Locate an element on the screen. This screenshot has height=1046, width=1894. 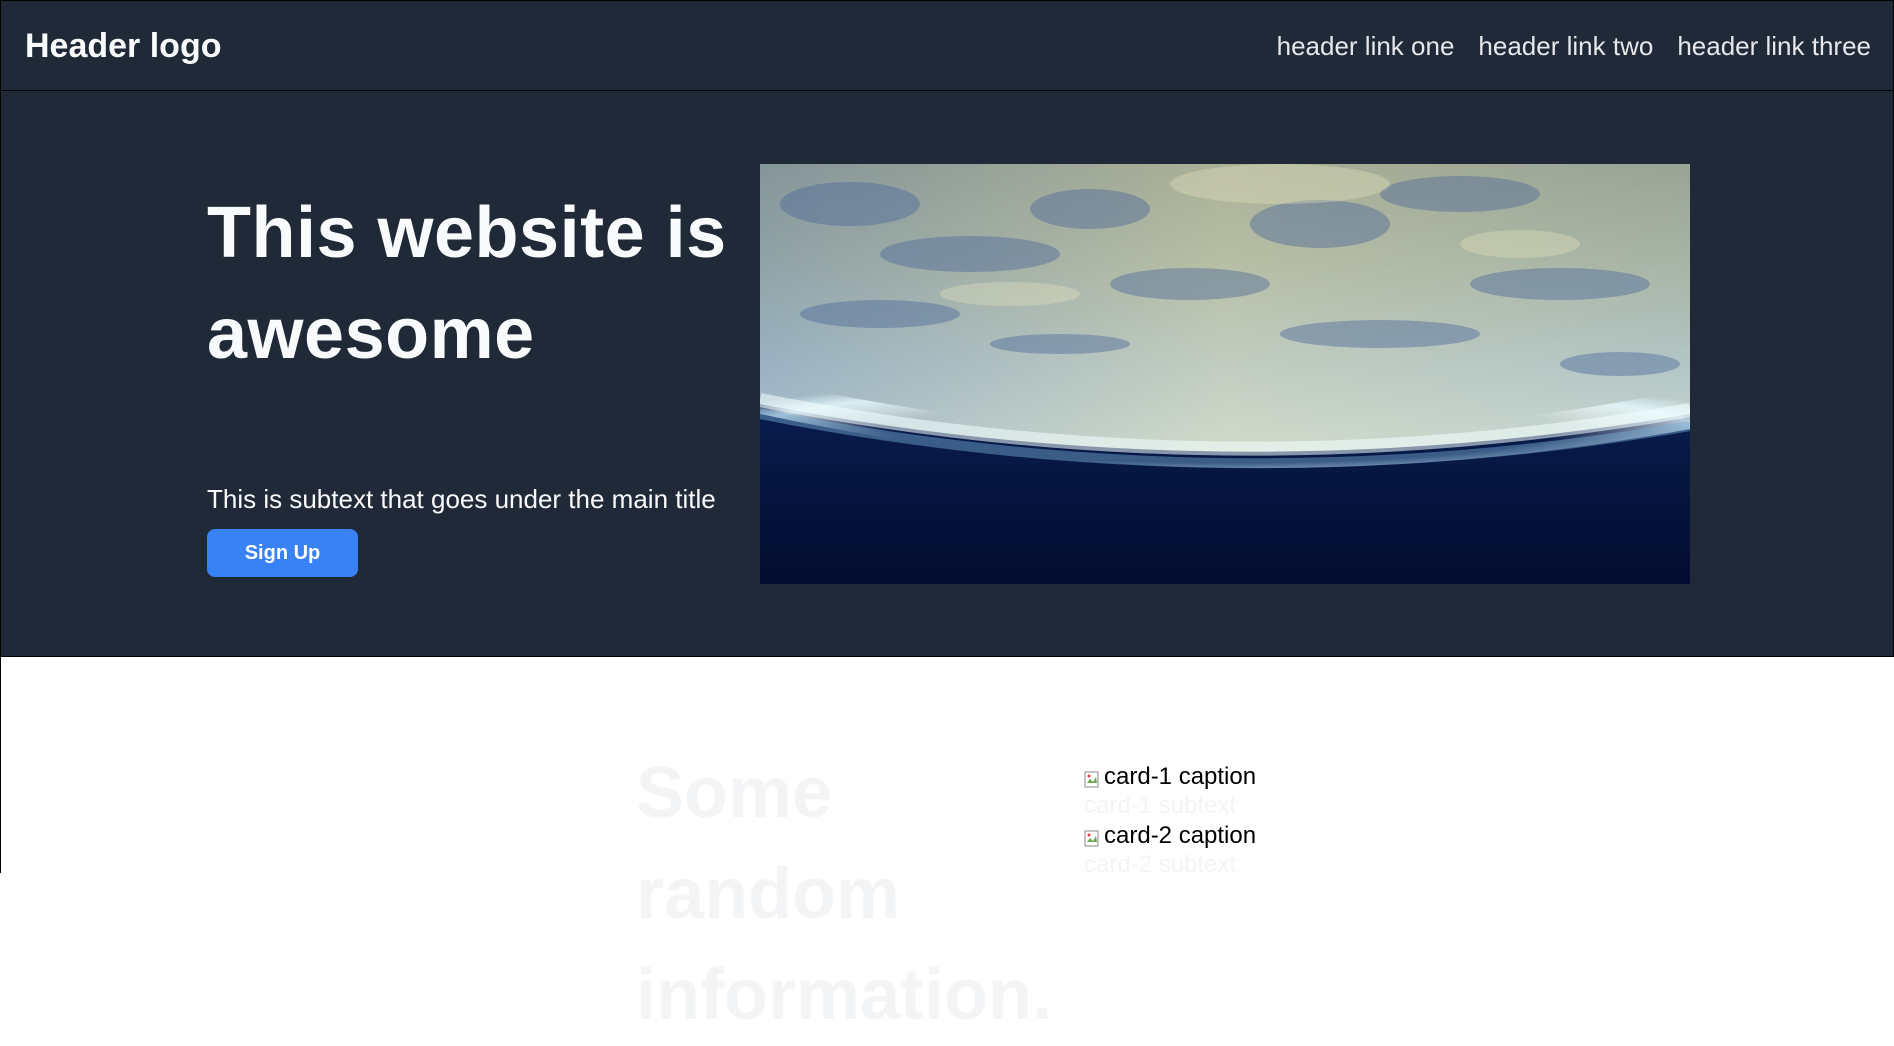
card-1: card-1 caption card-1 subtext is located at coordinates (1170, 792).